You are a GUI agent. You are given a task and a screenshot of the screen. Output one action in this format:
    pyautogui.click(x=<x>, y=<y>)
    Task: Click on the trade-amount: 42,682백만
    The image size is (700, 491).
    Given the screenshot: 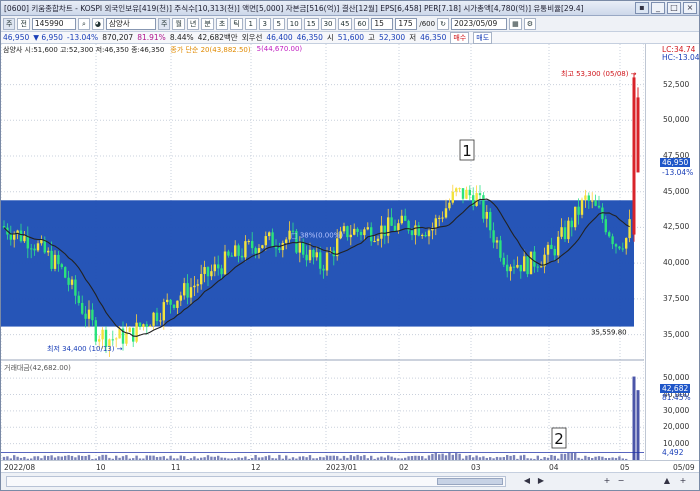 What is the action you would take?
    pyautogui.click(x=217, y=37)
    